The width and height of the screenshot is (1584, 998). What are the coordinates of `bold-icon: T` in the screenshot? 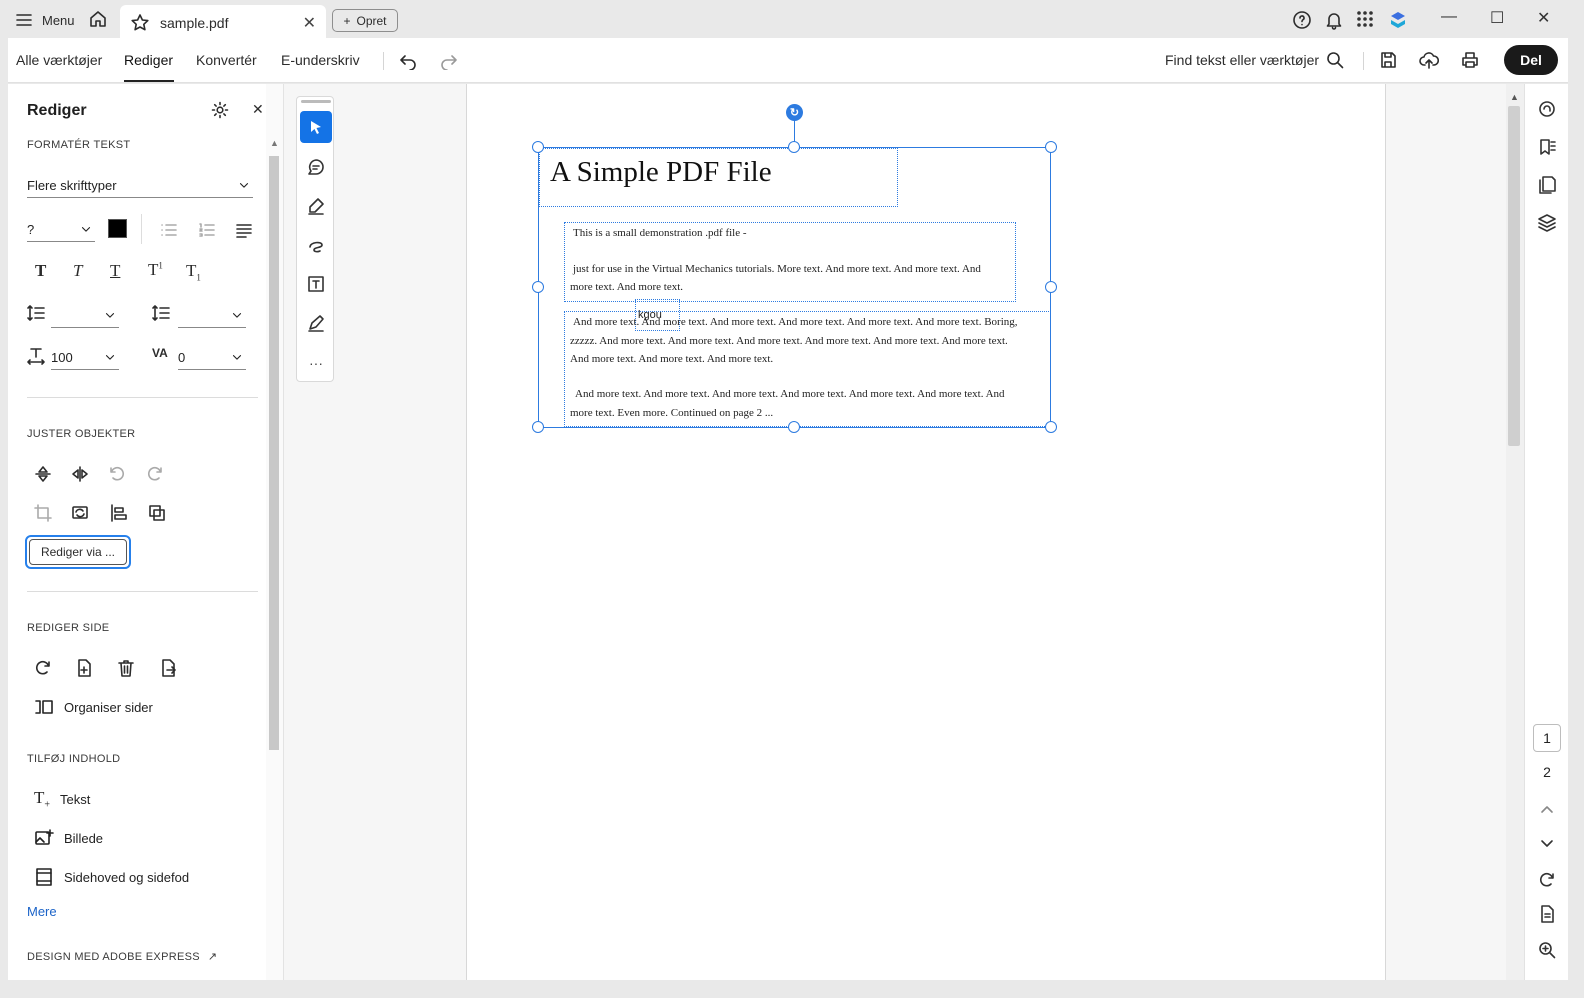 It's located at (40, 271).